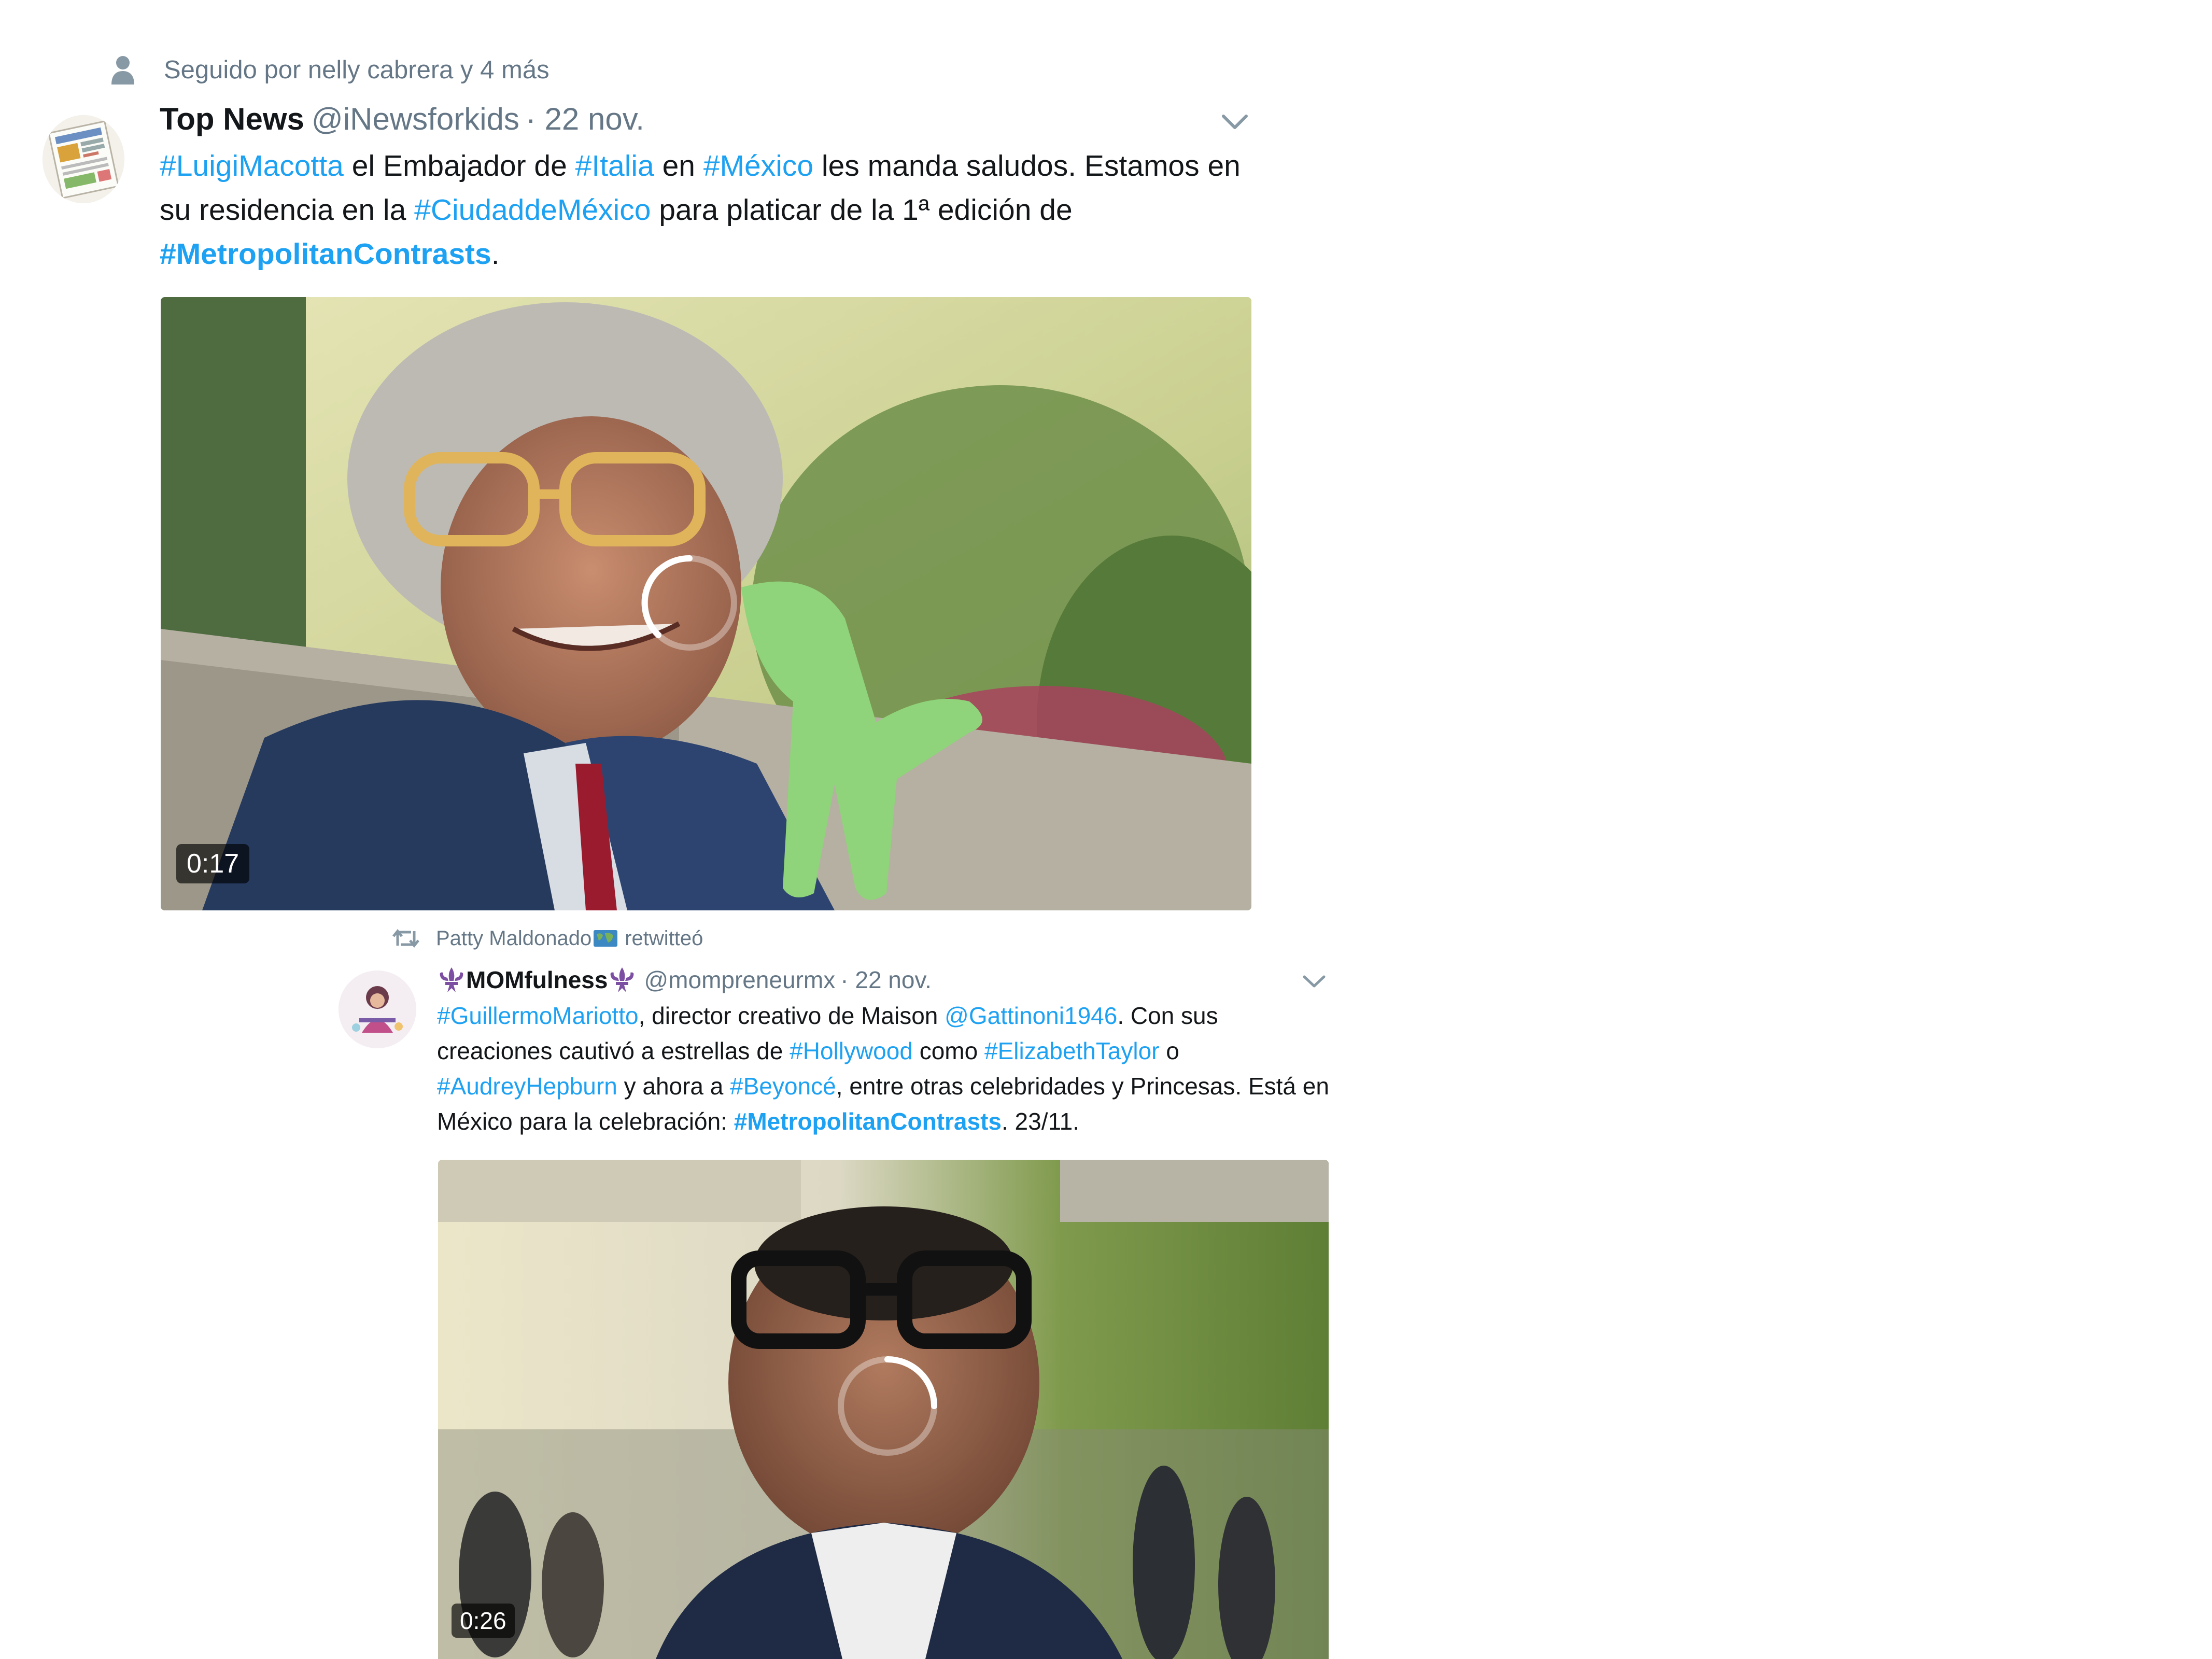 Image resolution: width=2212 pixels, height=1659 pixels. I want to click on social-context: Seguido por nelly cabrera y 4 más, so click(330, 70).